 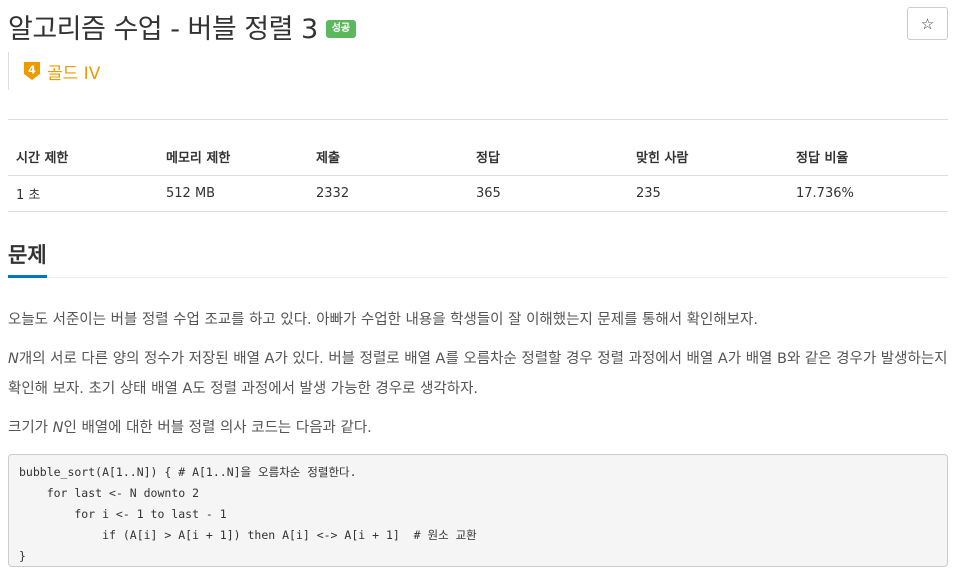 I want to click on value-time-limit: 1 초, so click(x=83, y=193).